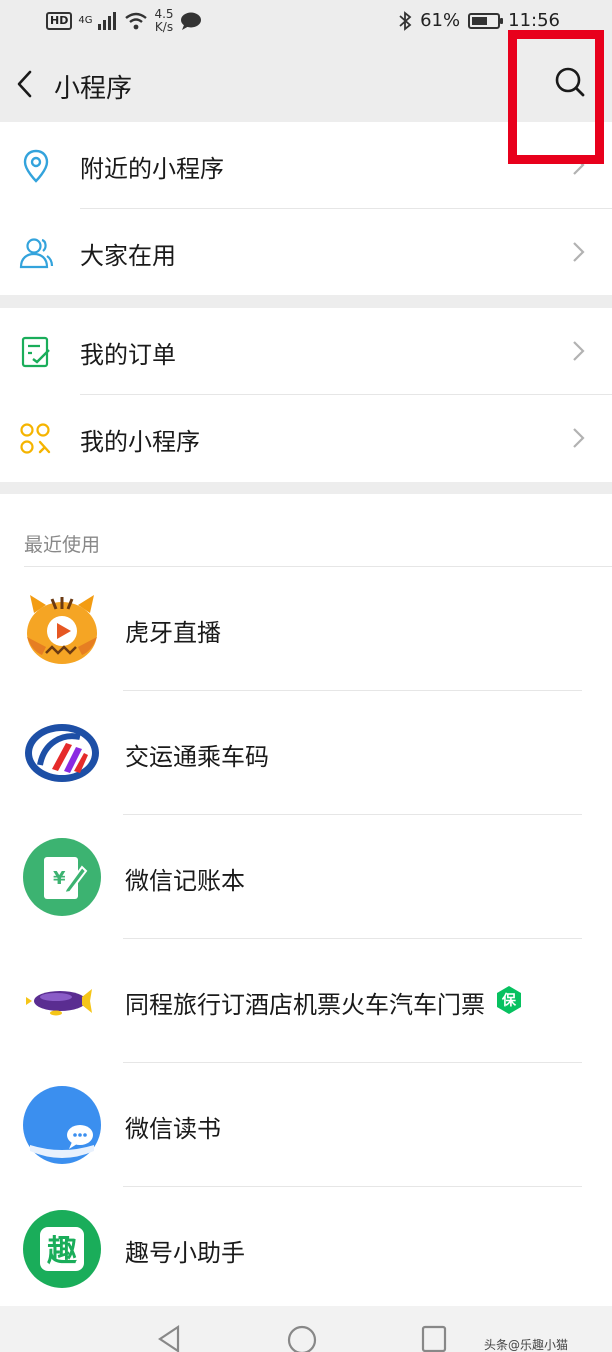  I want to click on network-type: 4G, so click(85, 20).